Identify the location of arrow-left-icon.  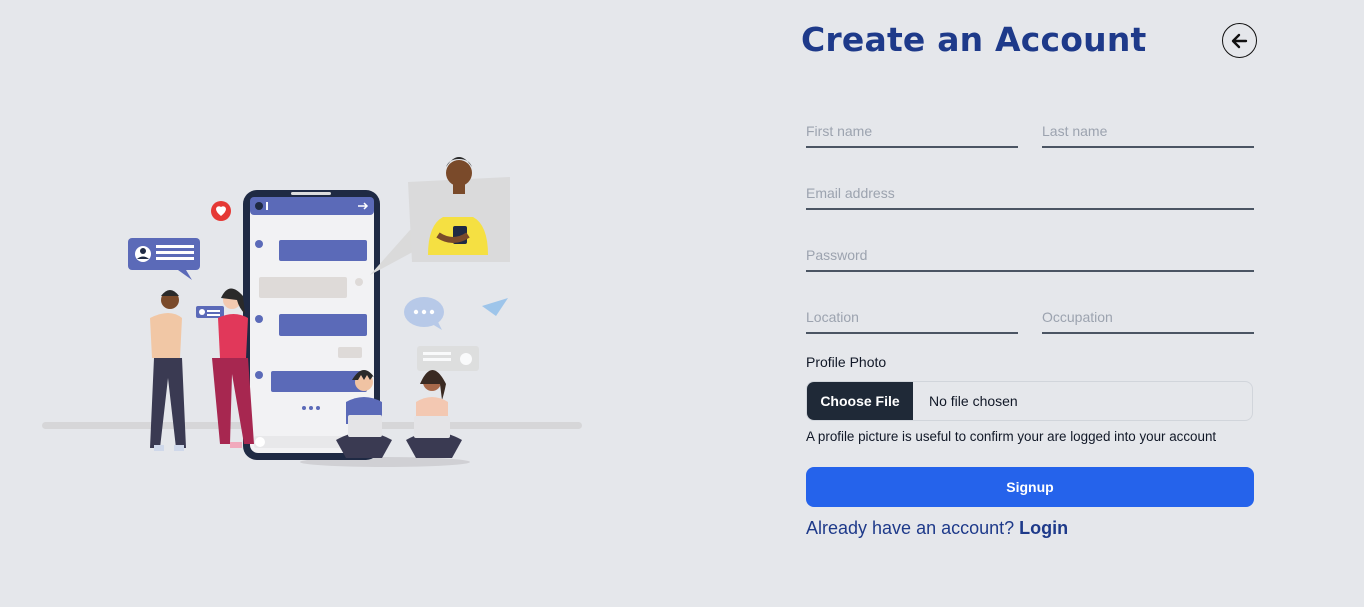
(1239, 40).